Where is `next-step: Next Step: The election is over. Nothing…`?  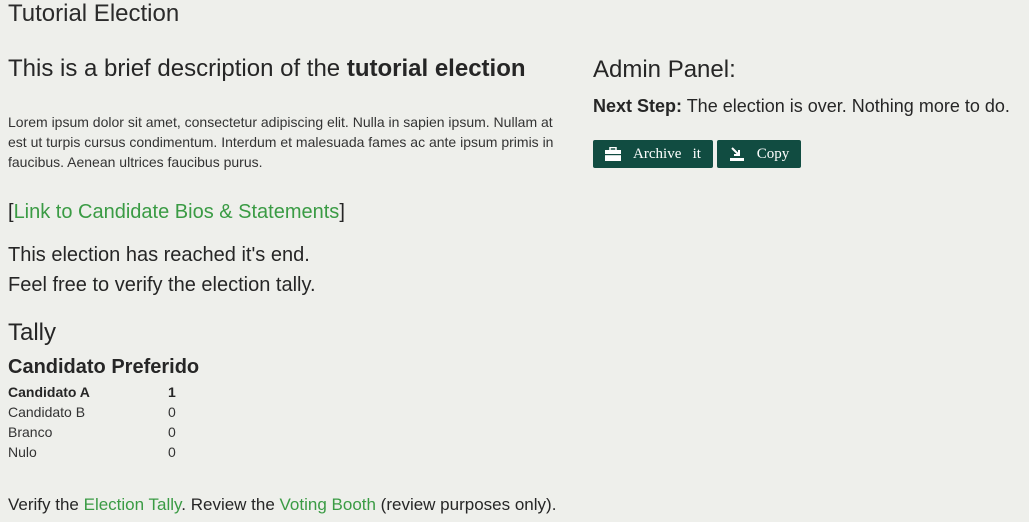
next-step: Next Step: The election is over. Nothing… is located at coordinates (808, 106).